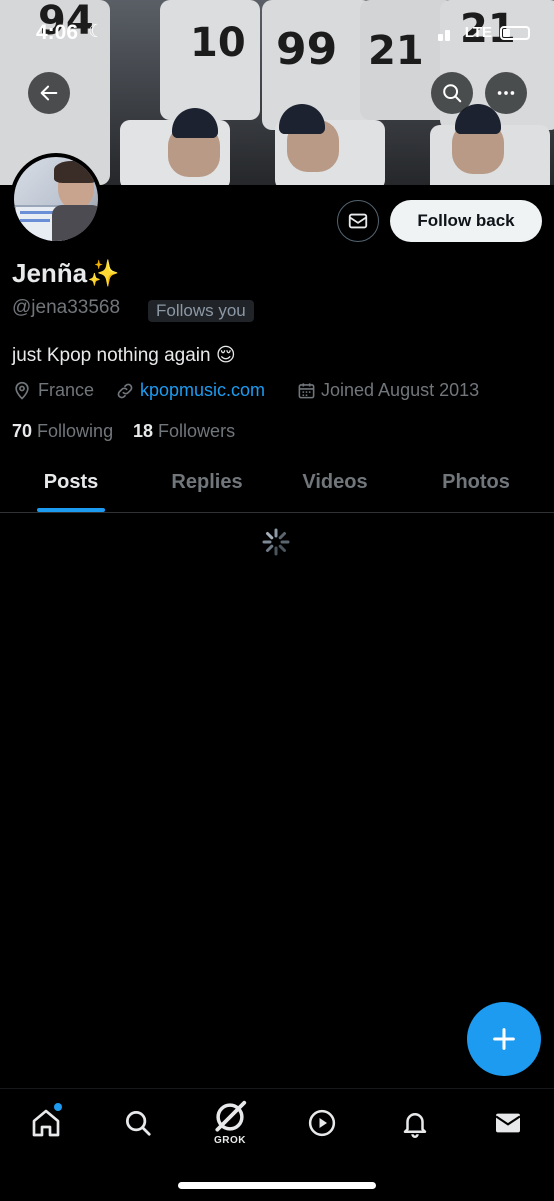 This screenshot has width=554, height=1201. I want to click on profile-name-text: Jenña, so click(50, 273).